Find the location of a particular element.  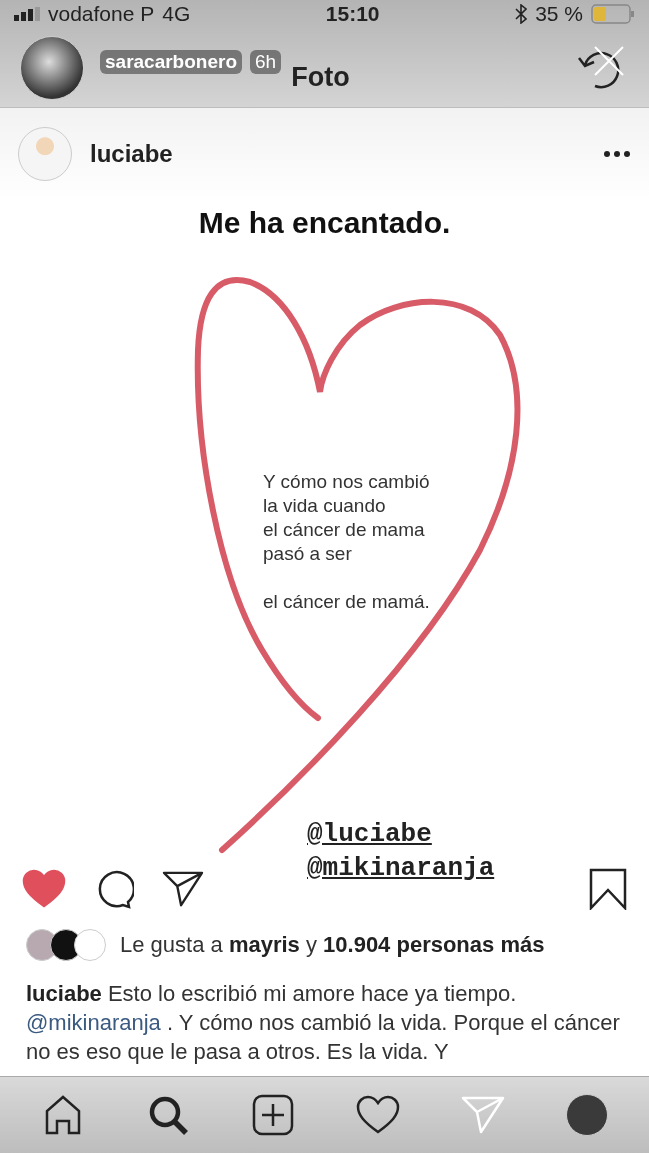

carrier-name: vodafone P is located at coordinates (101, 14).